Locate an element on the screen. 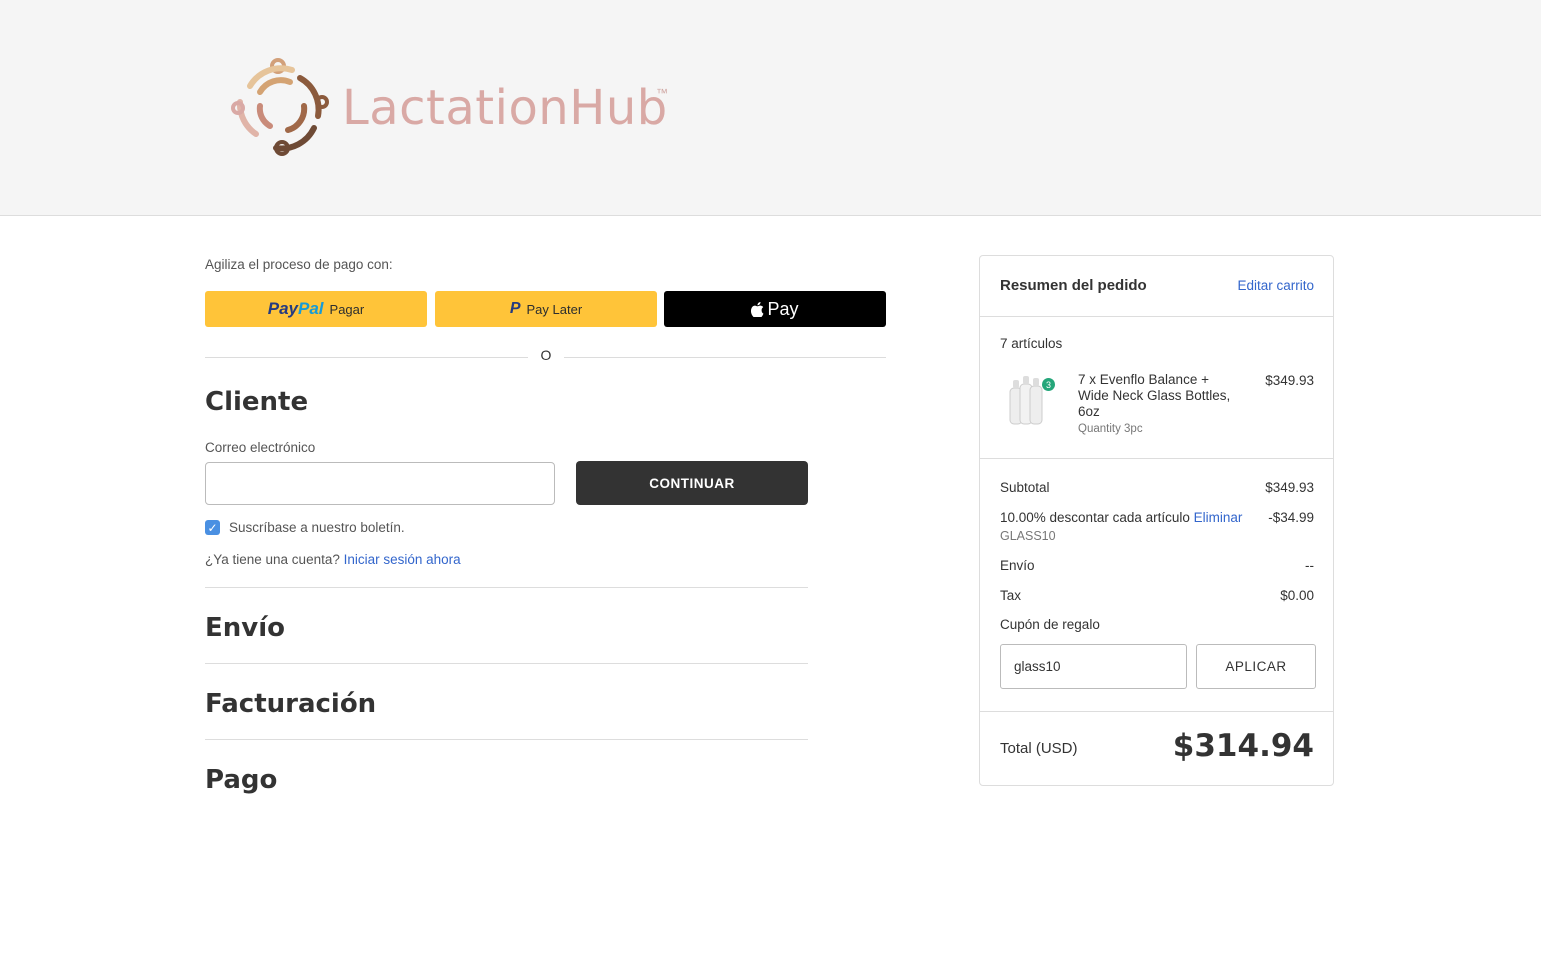 This screenshot has height=953, width=1541. or-divider-right is located at coordinates (725, 357).